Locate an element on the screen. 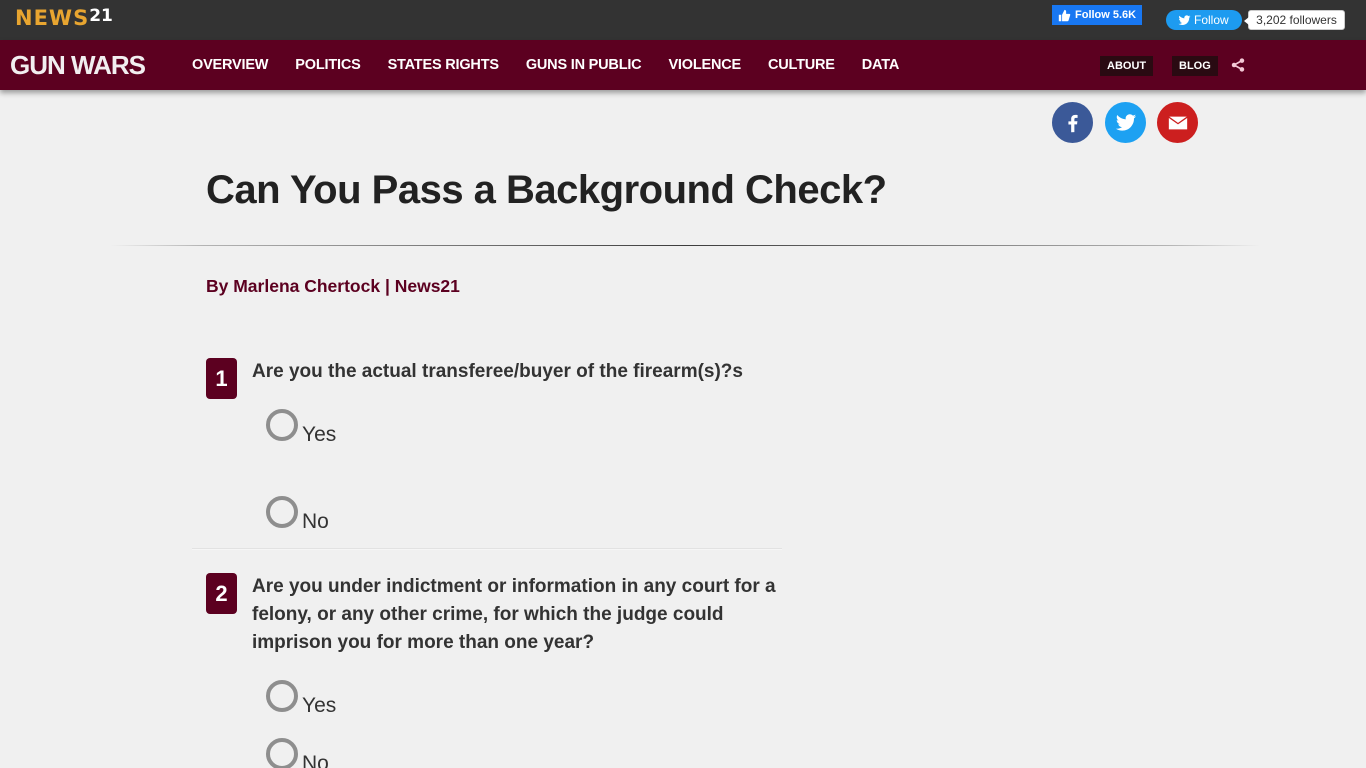 This screenshot has width=1366, height=768. email-share-button is located at coordinates (1177, 122).